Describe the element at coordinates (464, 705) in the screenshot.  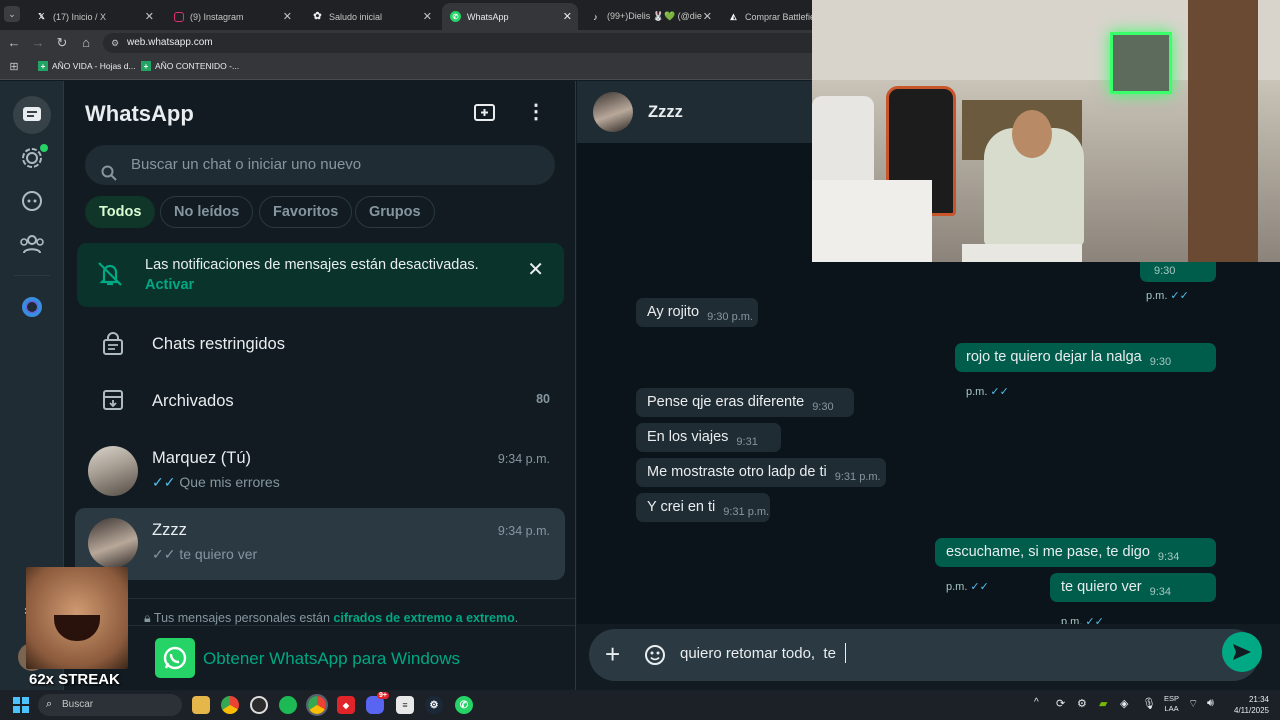
I see `whatsapp-taskbar-icon: ✆` at that location.